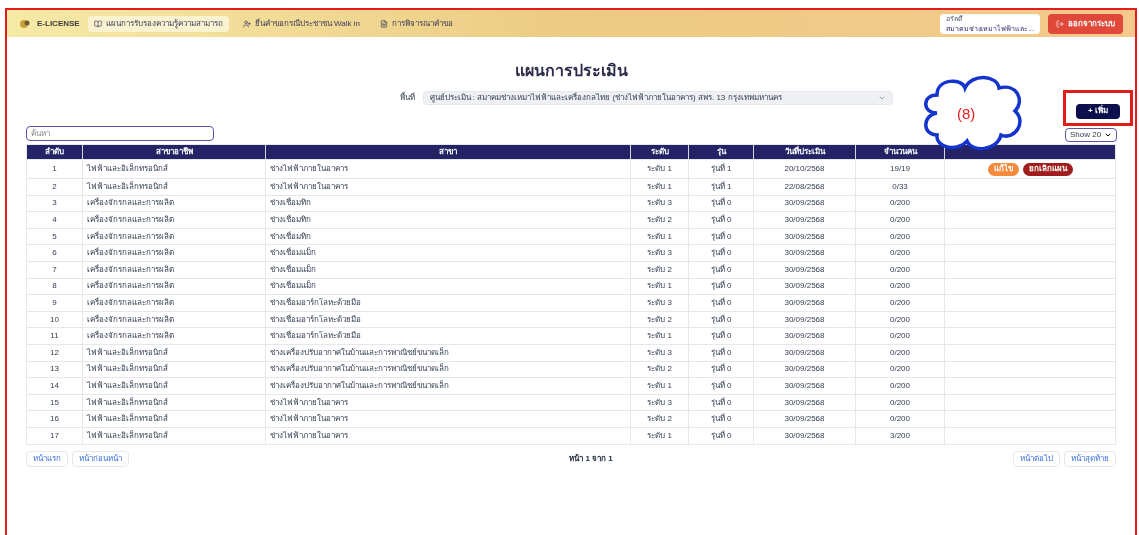 This screenshot has height=535, width=1139. I want to click on table-cell: 6, so click(55, 253).